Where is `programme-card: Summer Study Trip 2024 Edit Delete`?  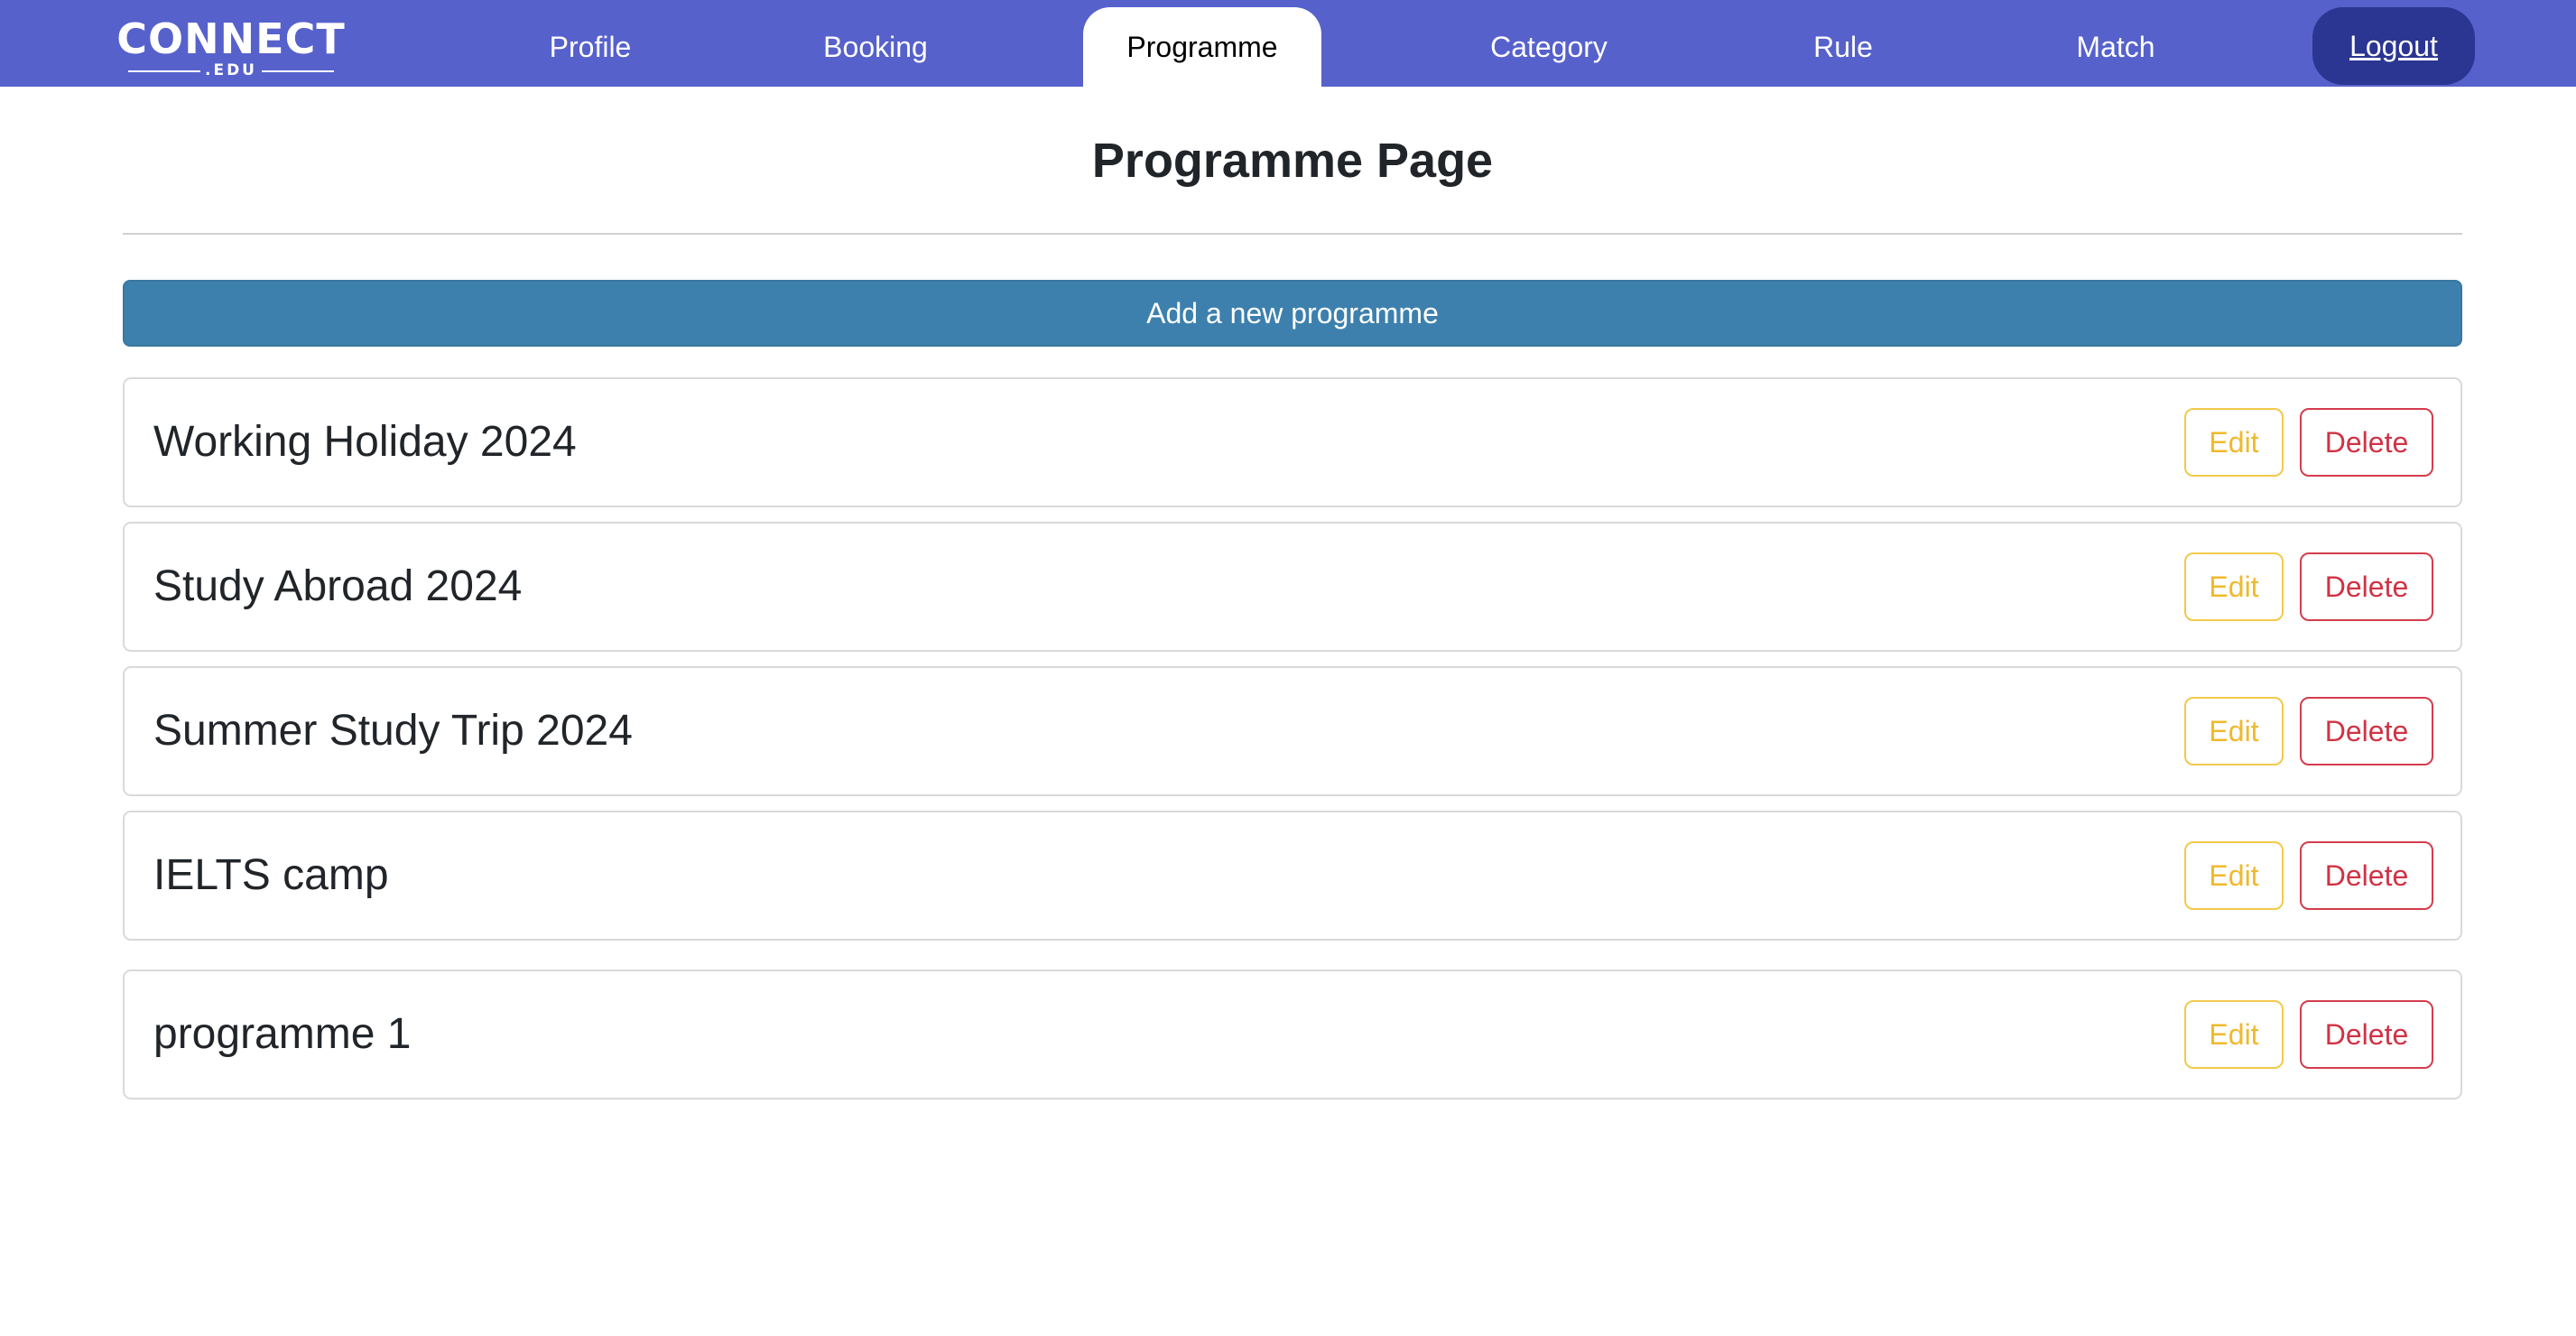 programme-card: Summer Study Trip 2024 Edit Delete is located at coordinates (1292, 731).